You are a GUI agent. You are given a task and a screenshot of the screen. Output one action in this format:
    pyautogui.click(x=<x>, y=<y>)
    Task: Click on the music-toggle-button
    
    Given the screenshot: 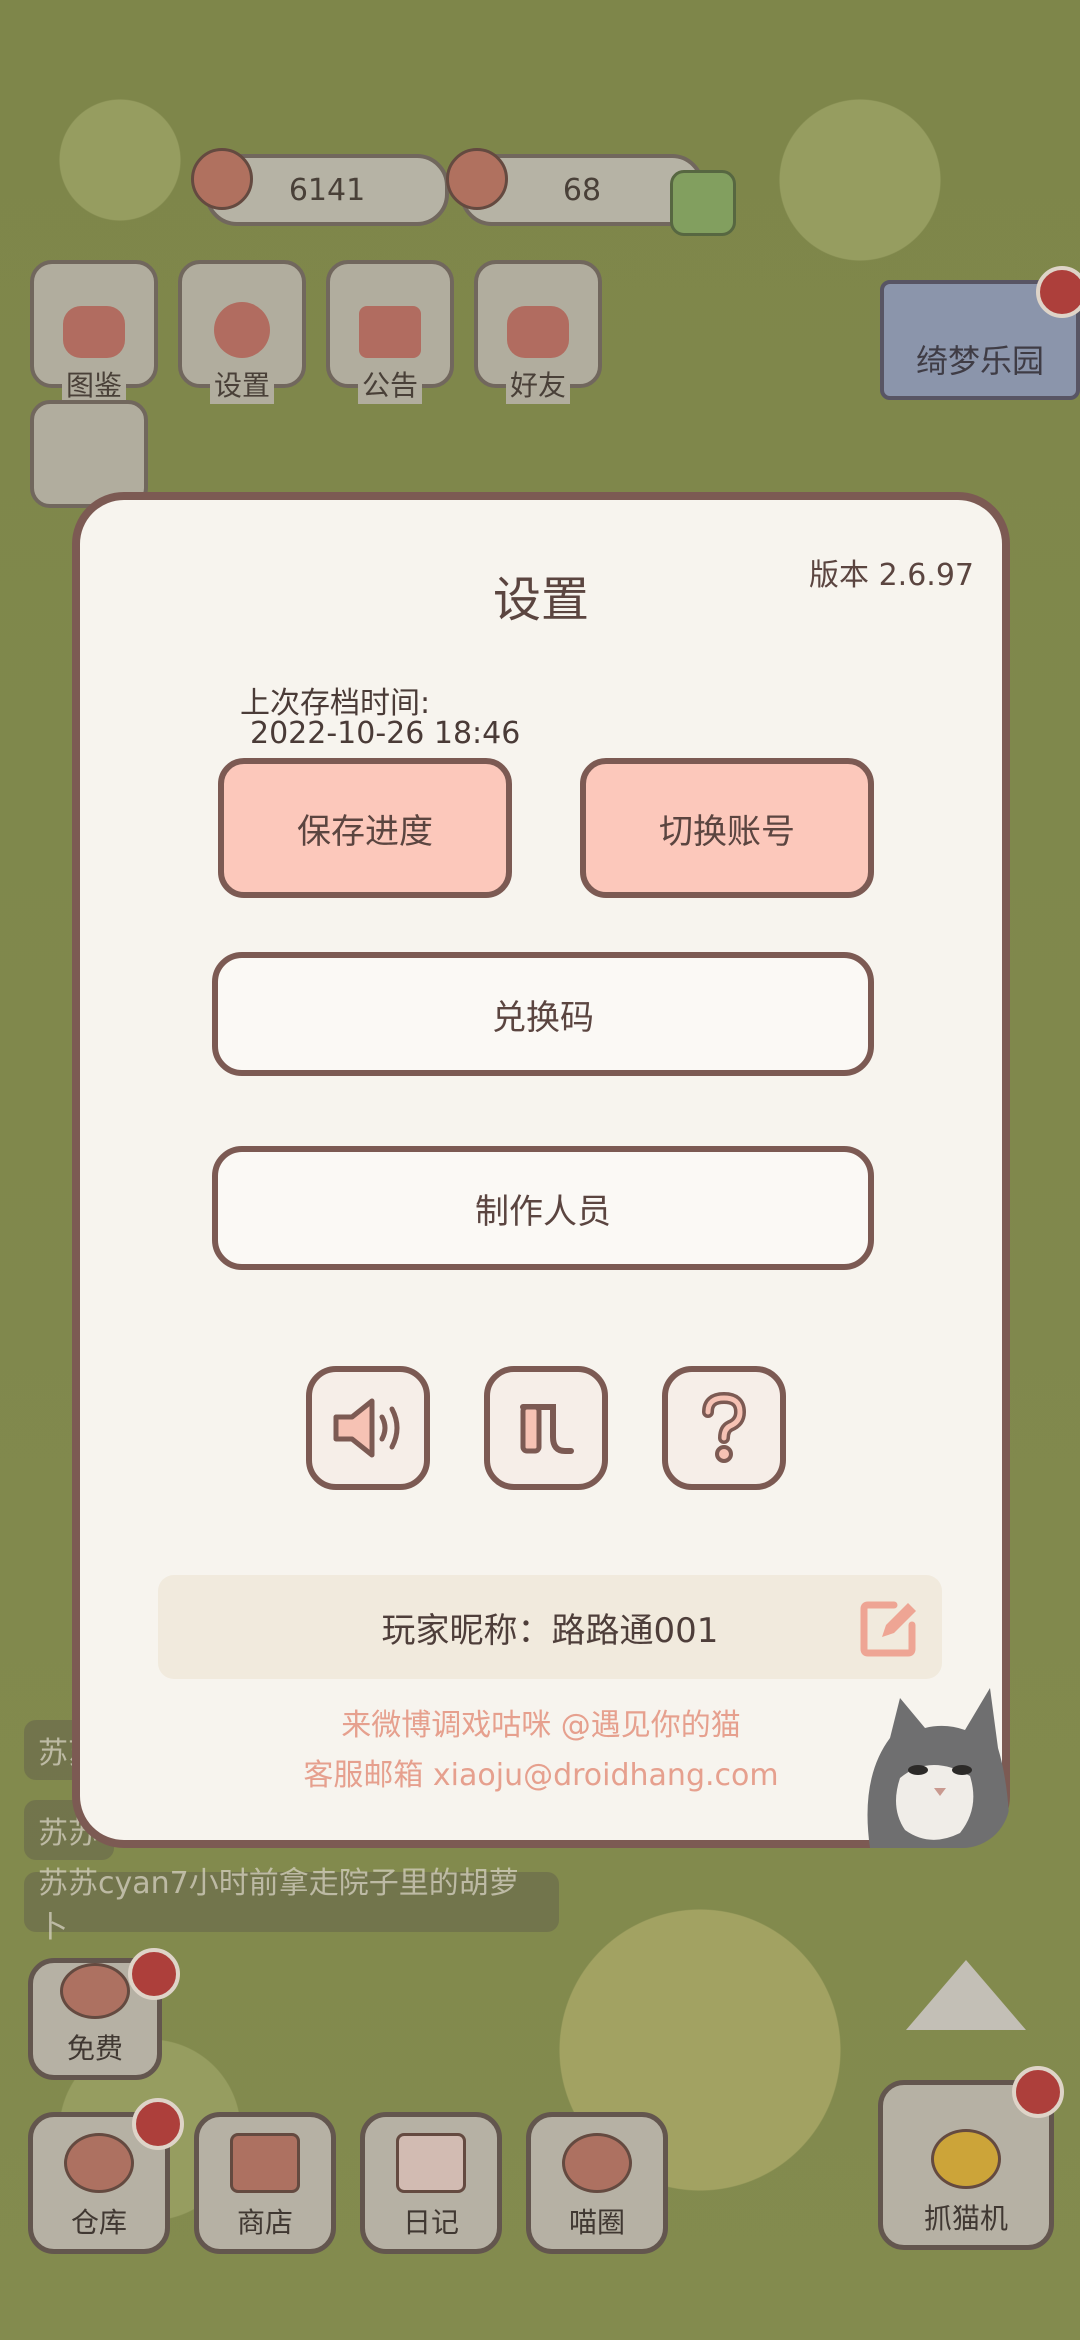 What is the action you would take?
    pyautogui.click(x=546, y=1428)
    